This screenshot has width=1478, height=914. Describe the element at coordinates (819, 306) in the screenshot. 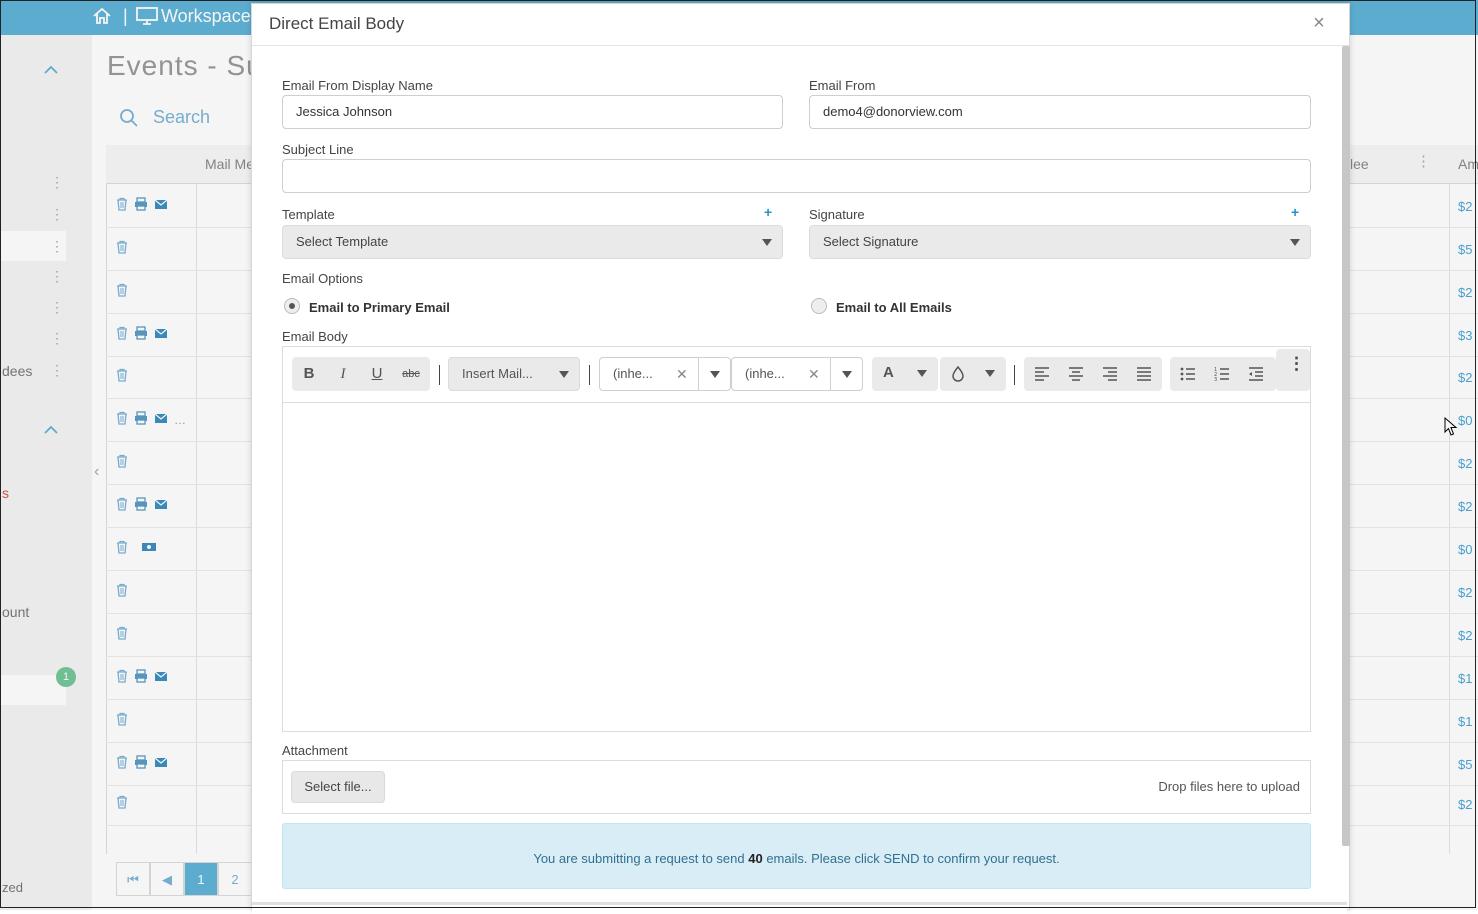

I see `all-emails-radio` at that location.